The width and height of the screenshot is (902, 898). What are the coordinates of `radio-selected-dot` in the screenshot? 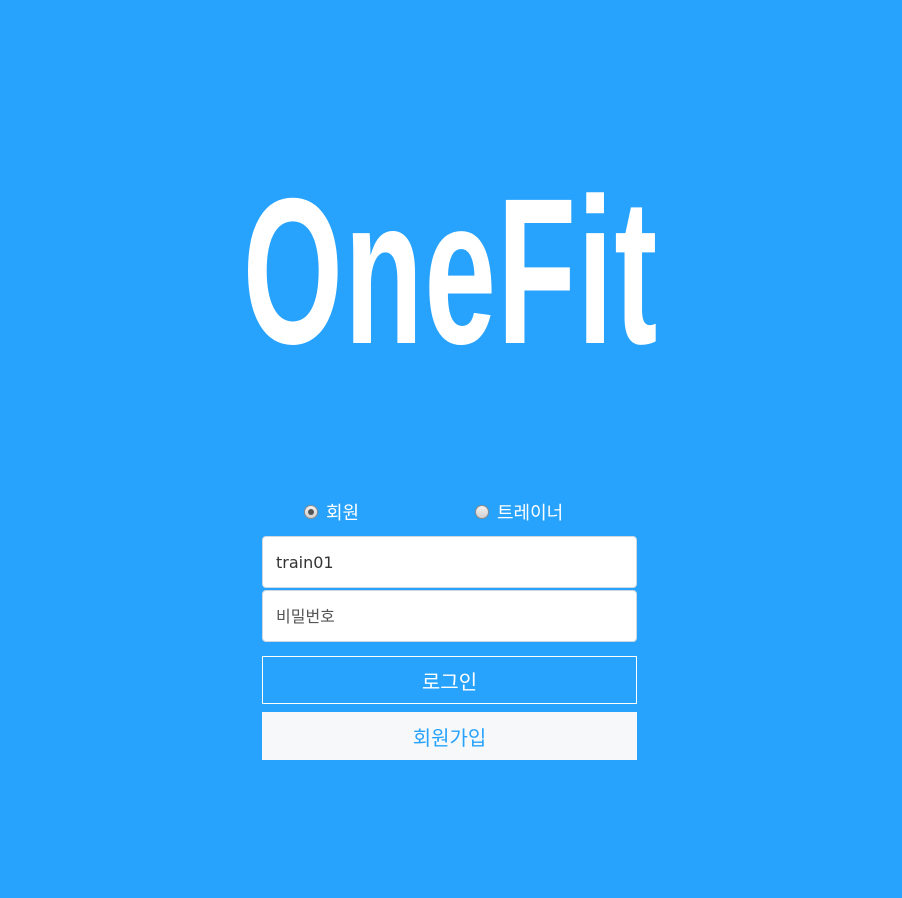 It's located at (311, 512).